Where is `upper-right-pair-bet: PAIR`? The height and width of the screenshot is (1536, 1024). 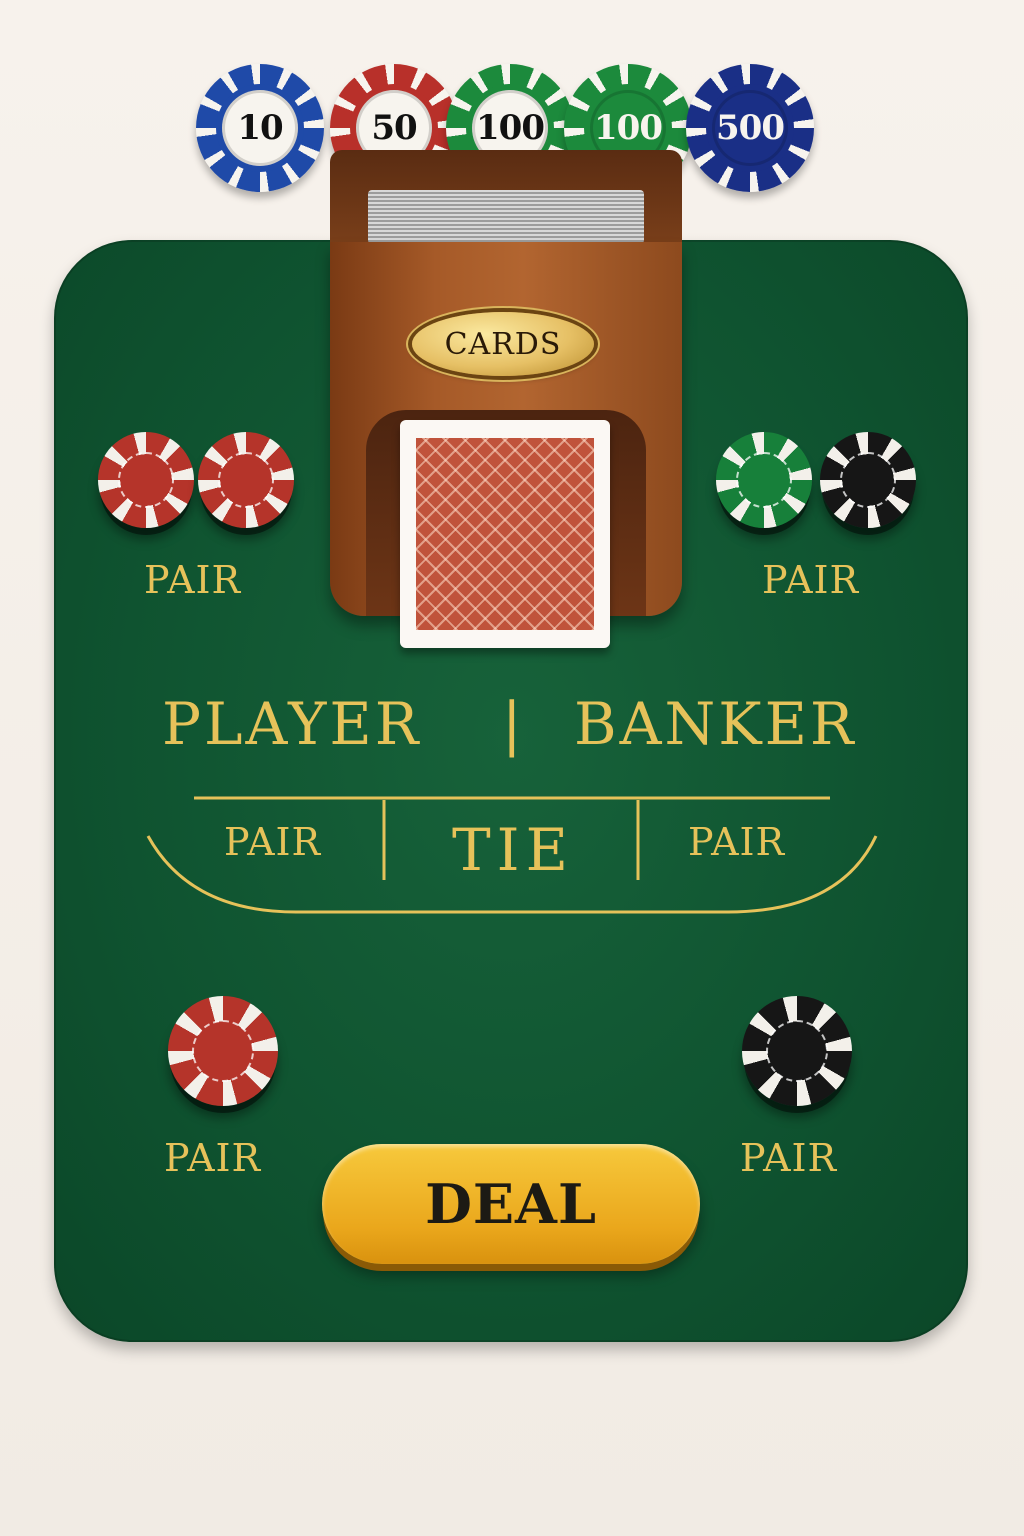 upper-right-pair-bet: PAIR is located at coordinates (810, 580).